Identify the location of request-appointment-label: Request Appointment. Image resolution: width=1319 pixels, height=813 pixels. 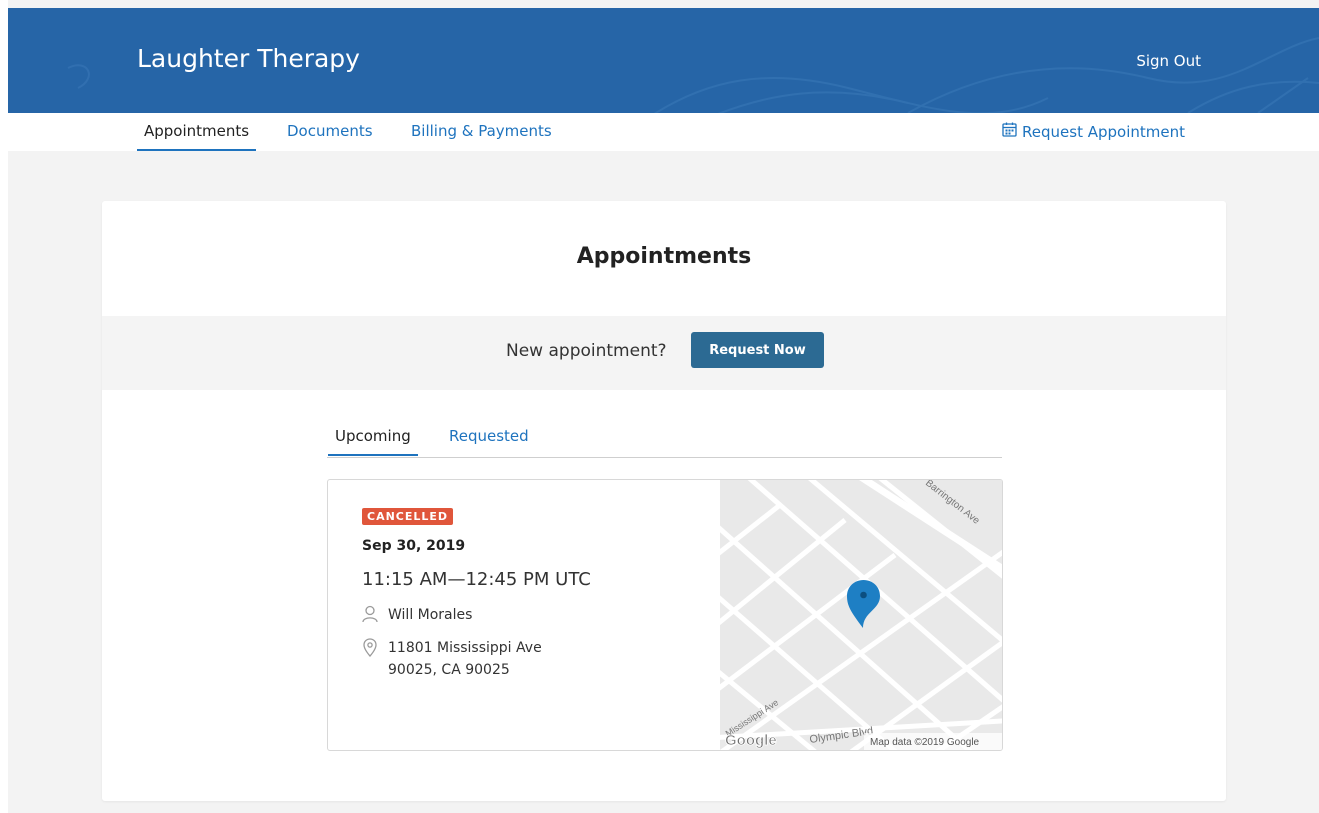
(1103, 131).